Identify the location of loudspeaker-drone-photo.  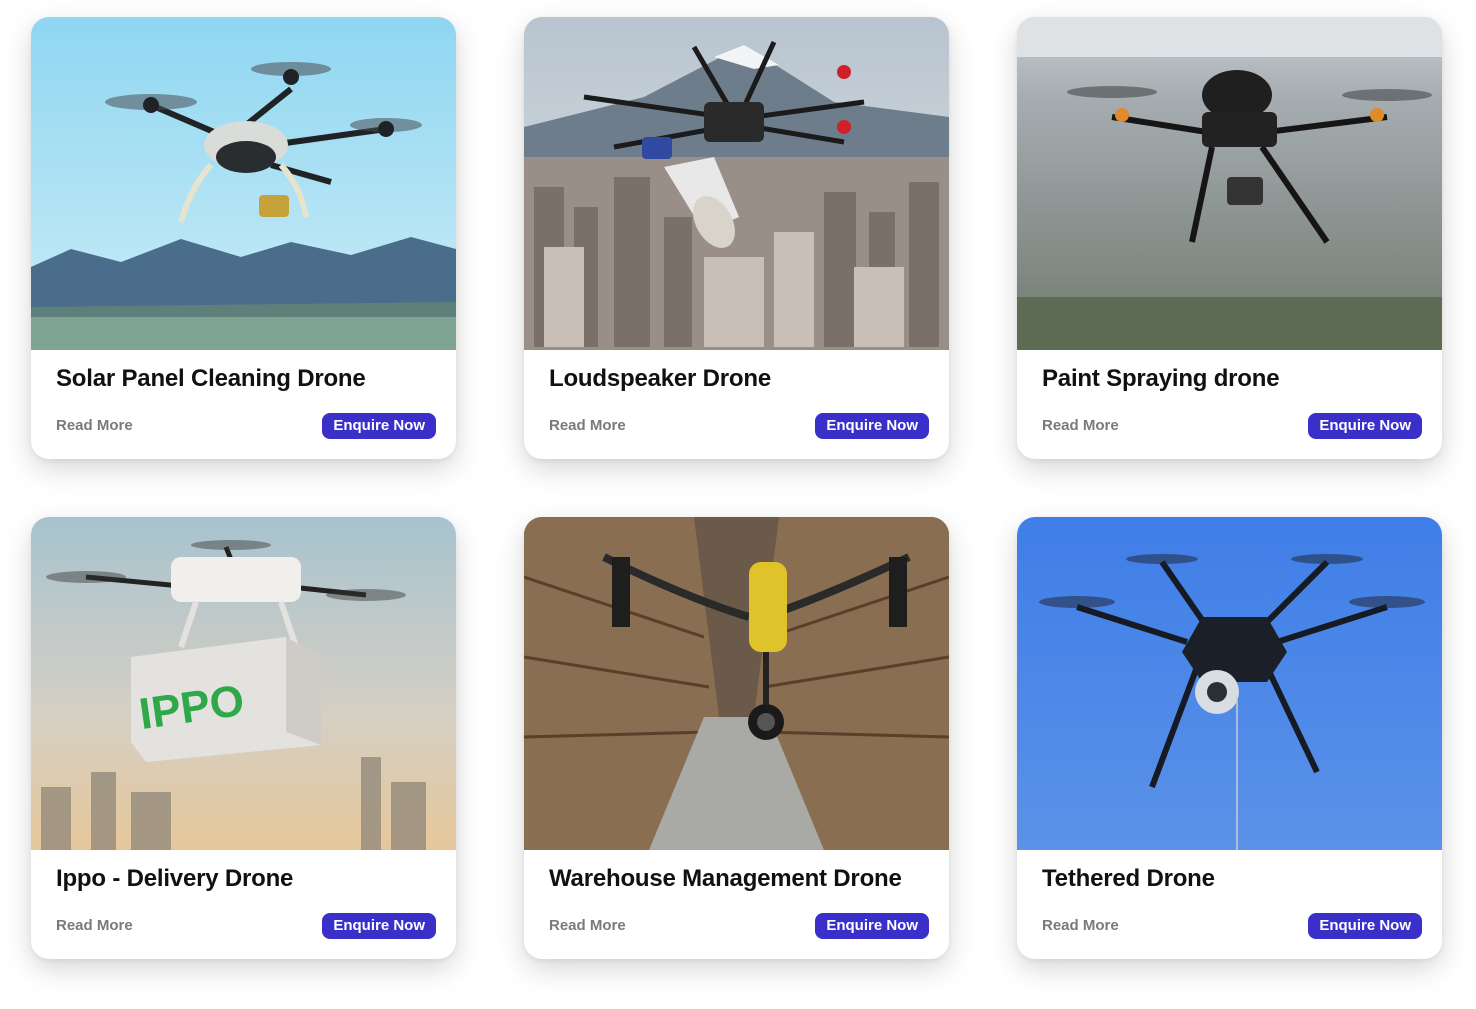
(736, 183).